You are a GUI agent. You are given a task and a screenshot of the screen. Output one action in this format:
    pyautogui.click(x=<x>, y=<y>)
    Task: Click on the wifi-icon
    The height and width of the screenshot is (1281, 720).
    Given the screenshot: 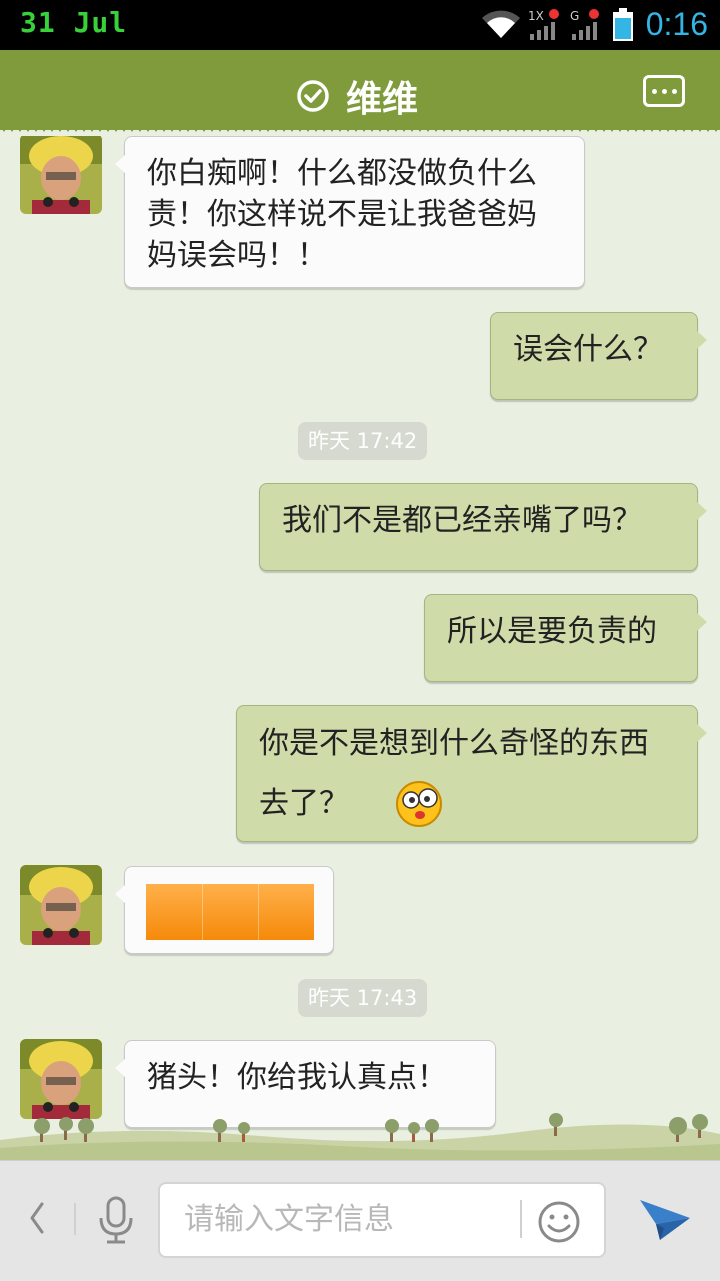 What is the action you would take?
    pyautogui.click(x=501, y=24)
    